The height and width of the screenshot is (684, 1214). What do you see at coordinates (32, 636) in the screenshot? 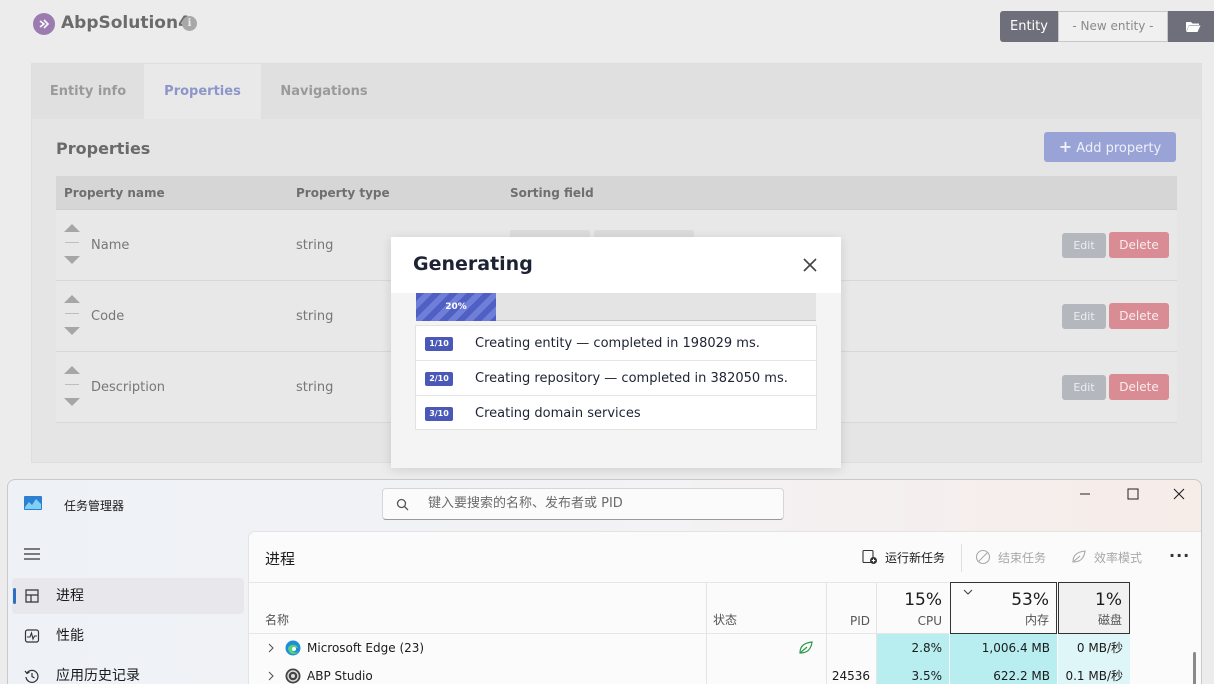
I see `performance-icon` at bounding box center [32, 636].